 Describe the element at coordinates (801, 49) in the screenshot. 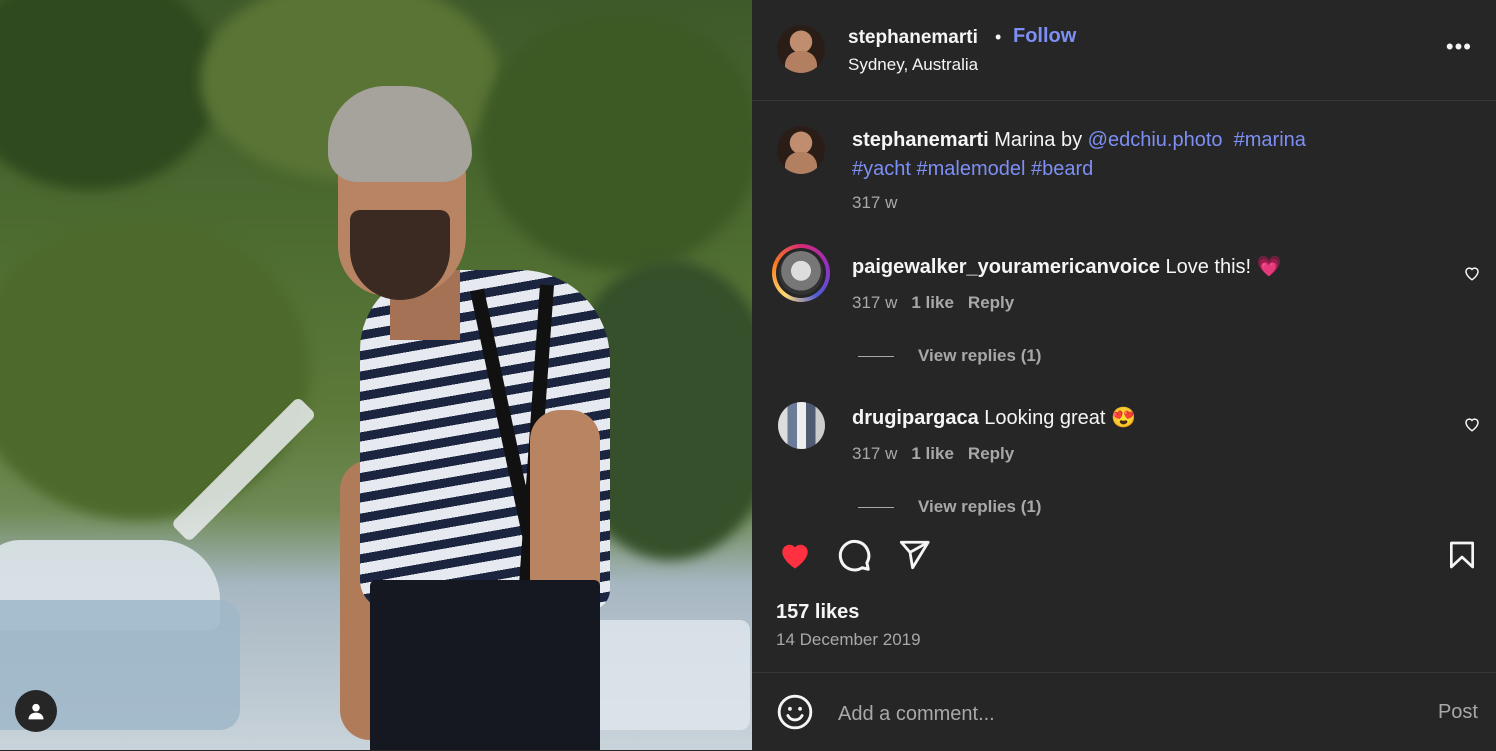

I see `author-avatar` at that location.